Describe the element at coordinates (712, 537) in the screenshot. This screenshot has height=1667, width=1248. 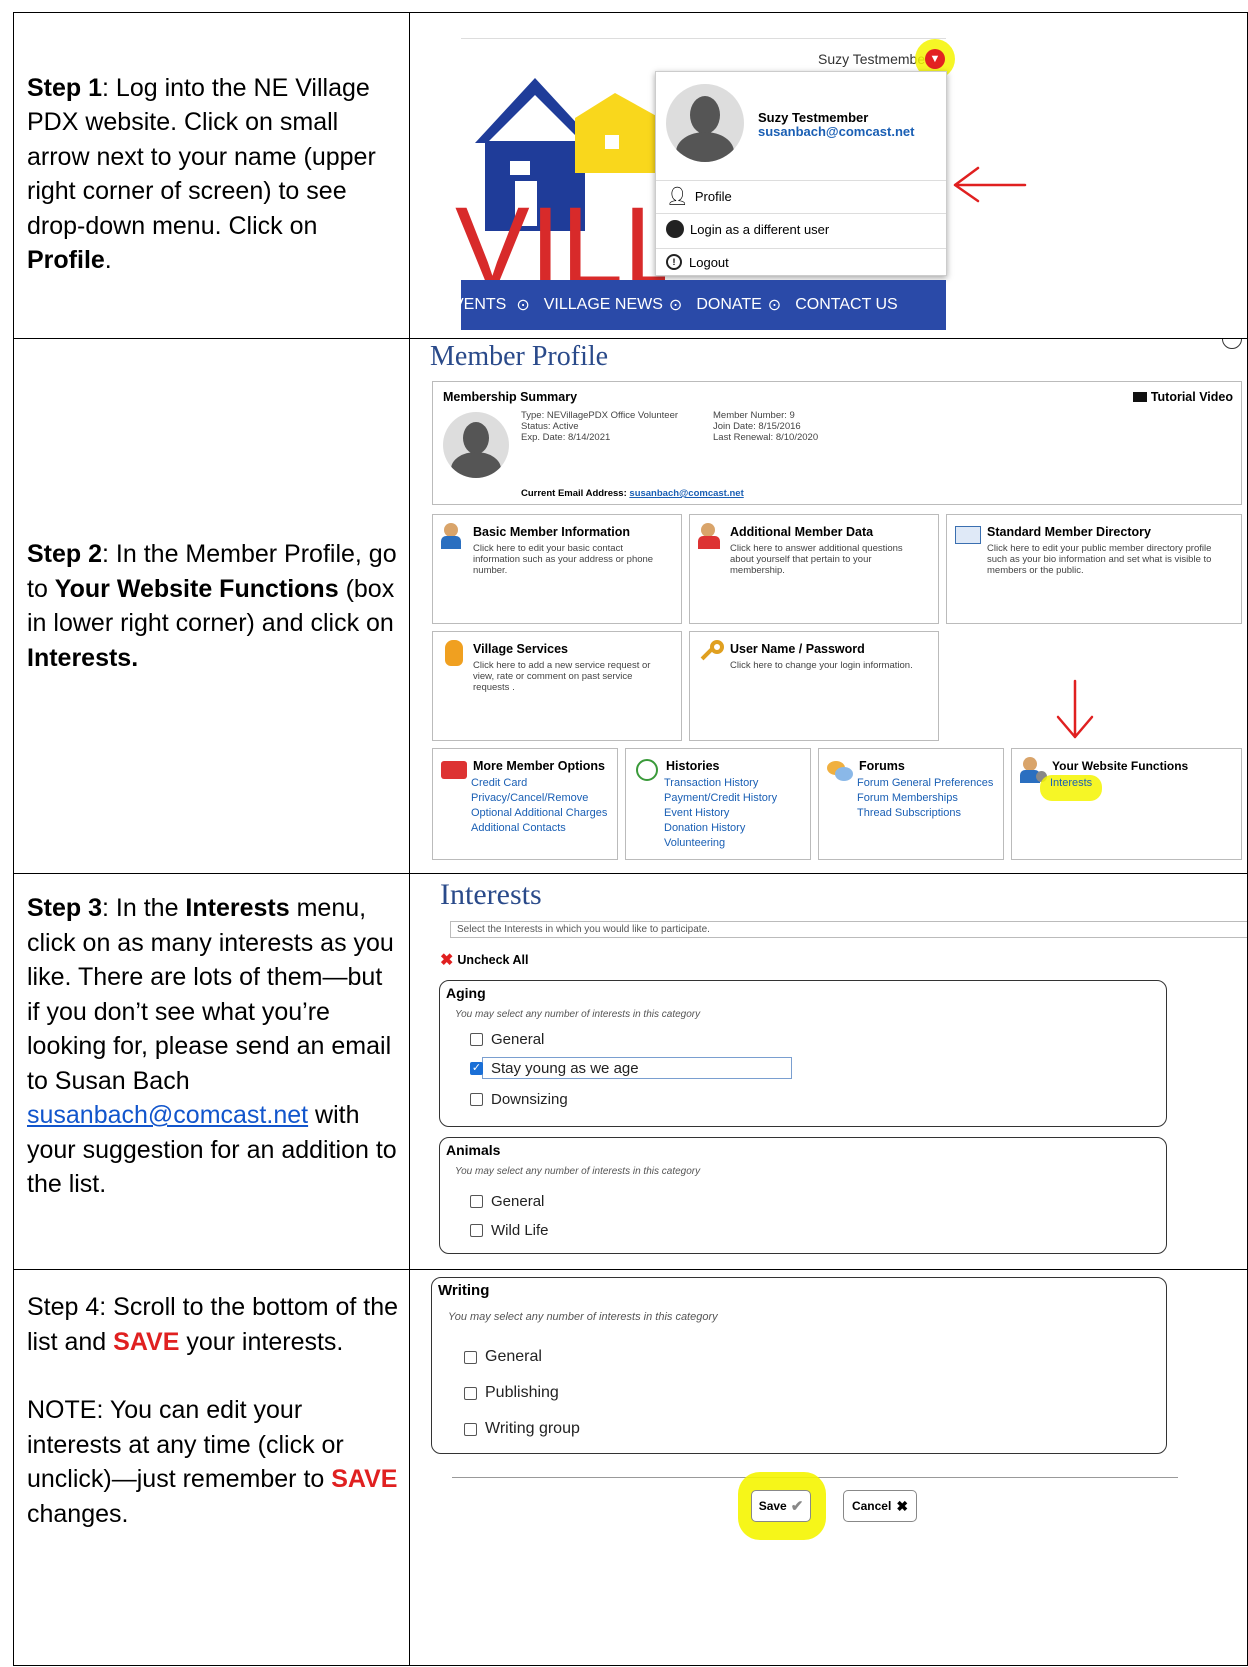
I see `person-data-icon` at that location.